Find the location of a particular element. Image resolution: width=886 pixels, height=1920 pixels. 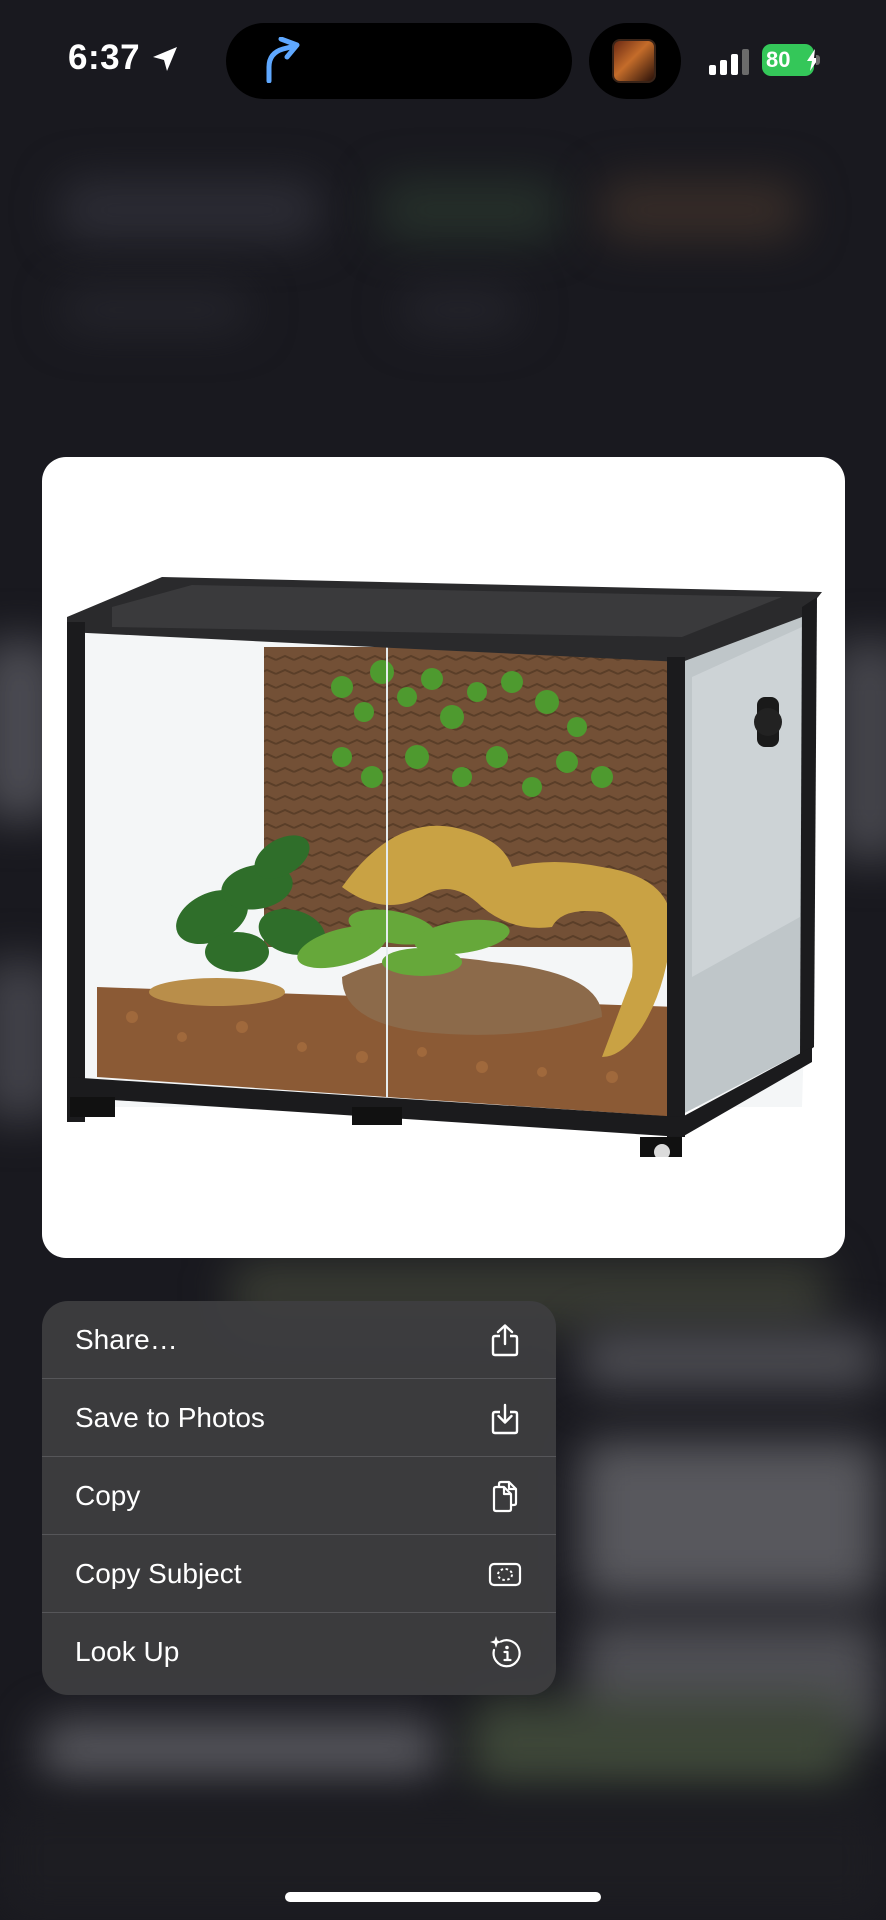

menu-item-label: Copy Subject is located at coordinates (158, 1573).